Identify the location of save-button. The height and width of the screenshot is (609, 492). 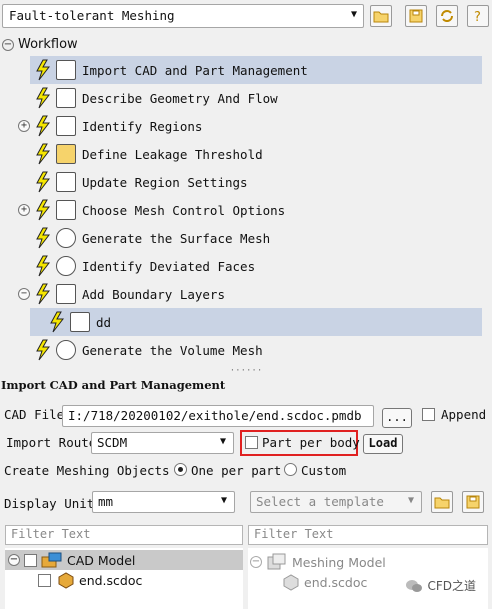
(416, 16).